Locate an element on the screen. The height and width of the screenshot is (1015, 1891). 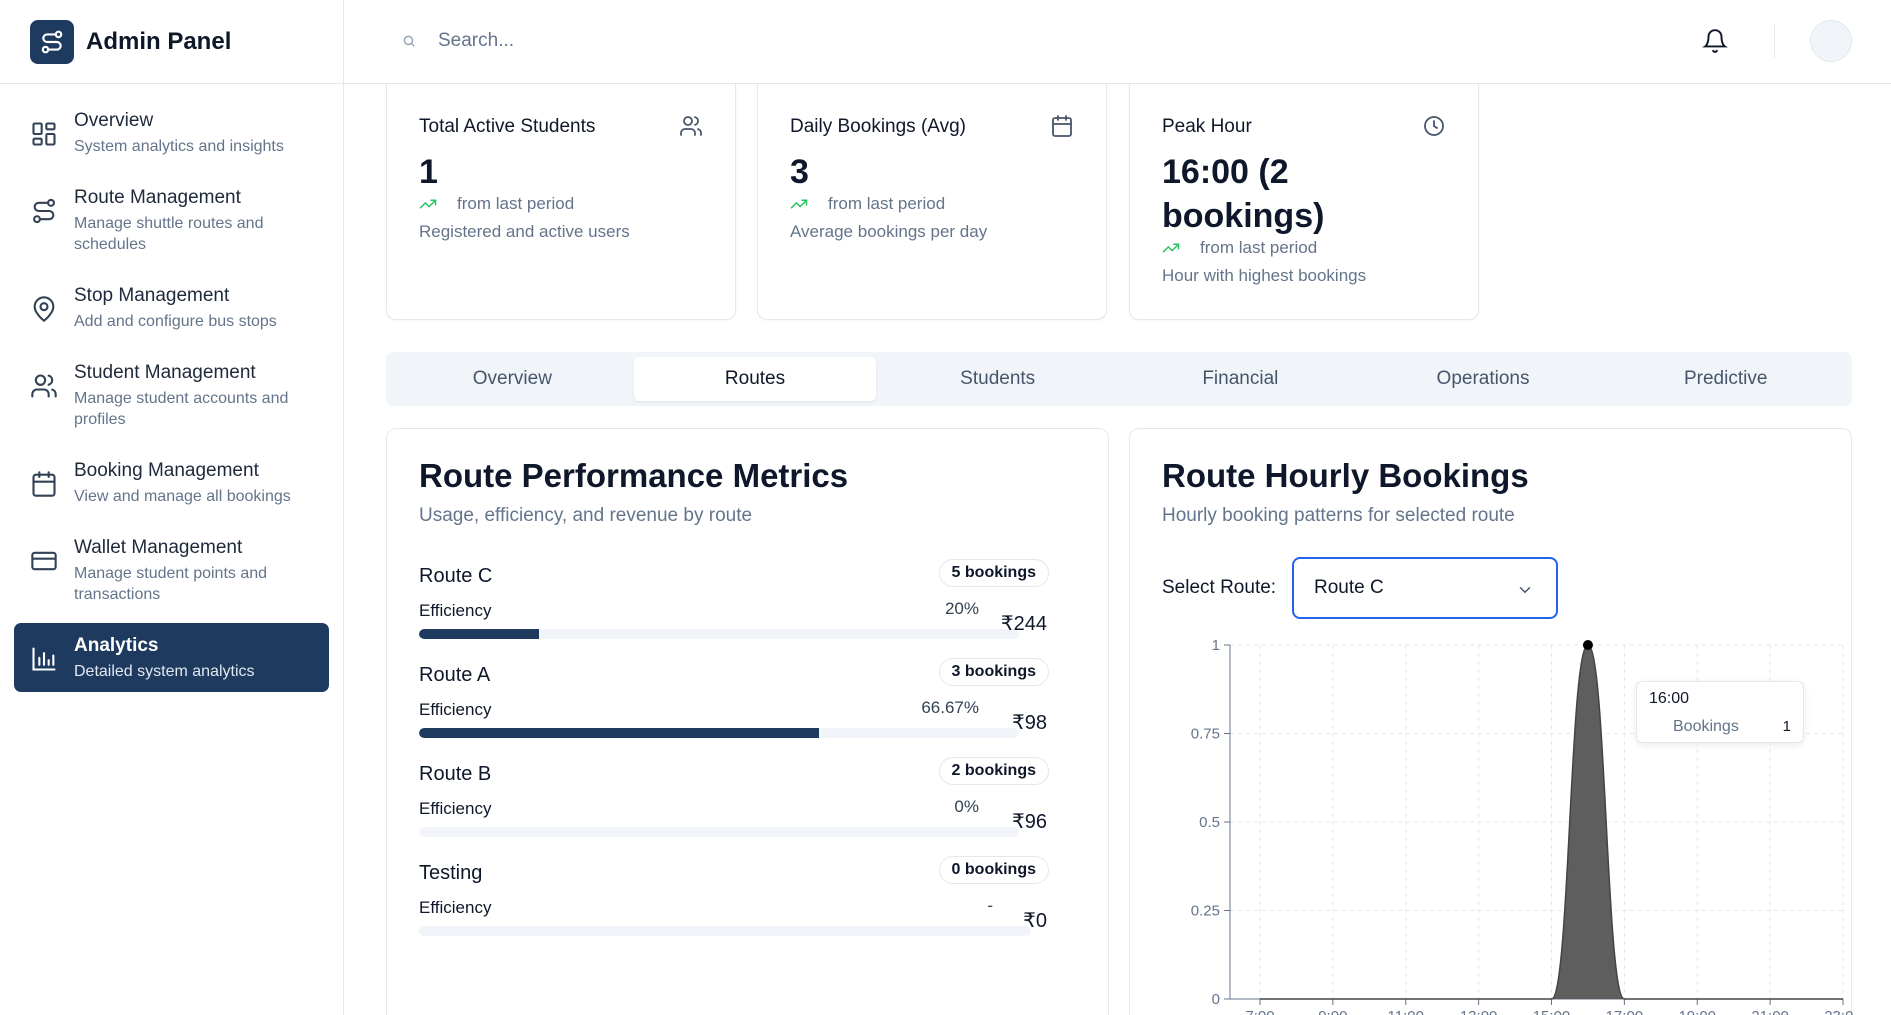
efficiency-value: 66.67% is located at coordinates (950, 707).